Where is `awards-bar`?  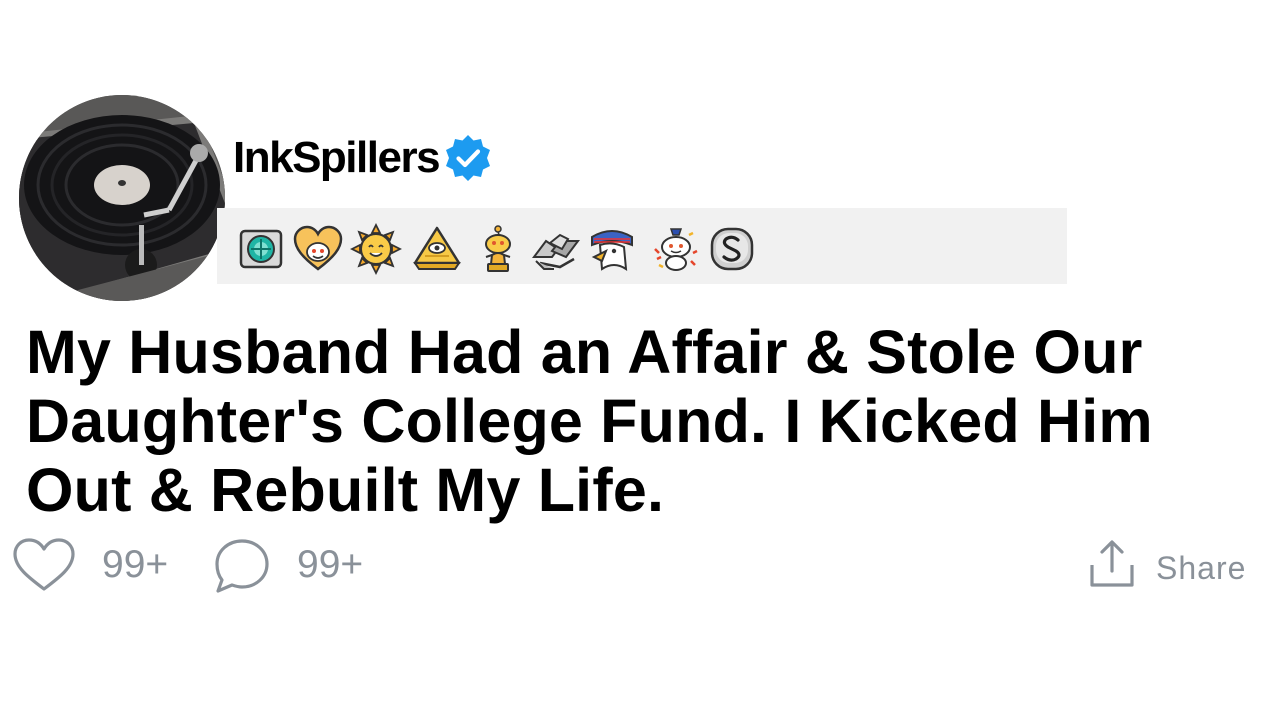 awards-bar is located at coordinates (642, 246).